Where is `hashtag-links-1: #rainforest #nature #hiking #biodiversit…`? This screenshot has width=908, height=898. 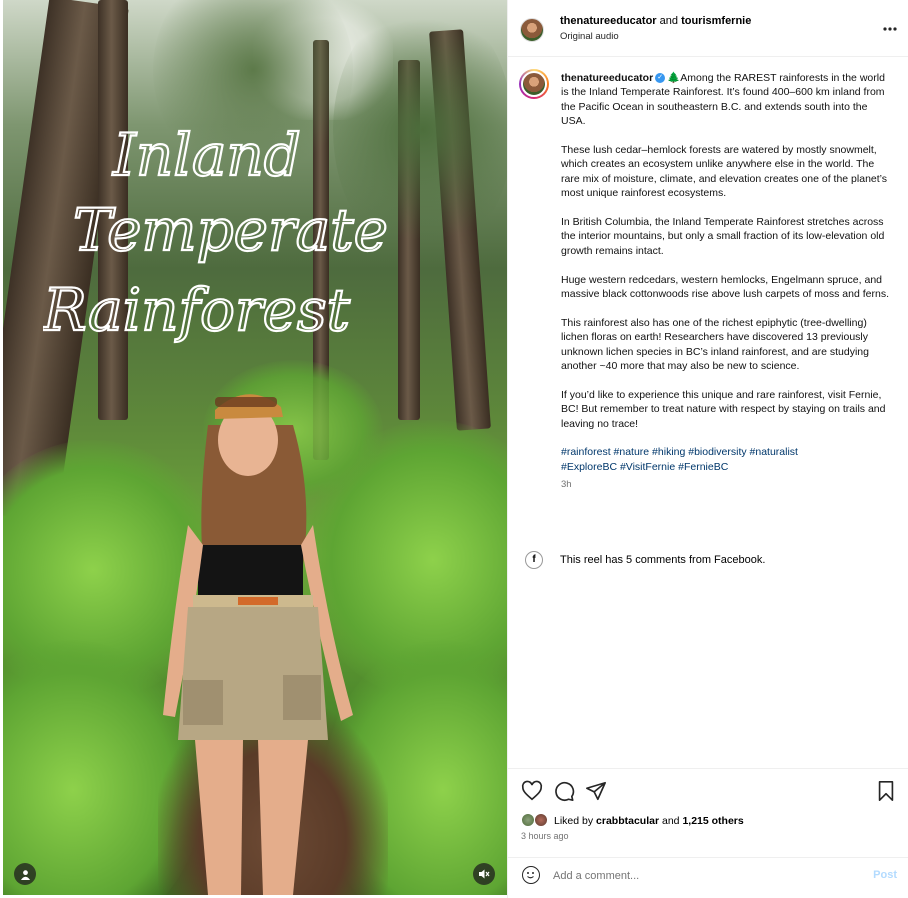 hashtag-links-1: #rainforest #nature #hiking #biodiversit… is located at coordinates (679, 452).